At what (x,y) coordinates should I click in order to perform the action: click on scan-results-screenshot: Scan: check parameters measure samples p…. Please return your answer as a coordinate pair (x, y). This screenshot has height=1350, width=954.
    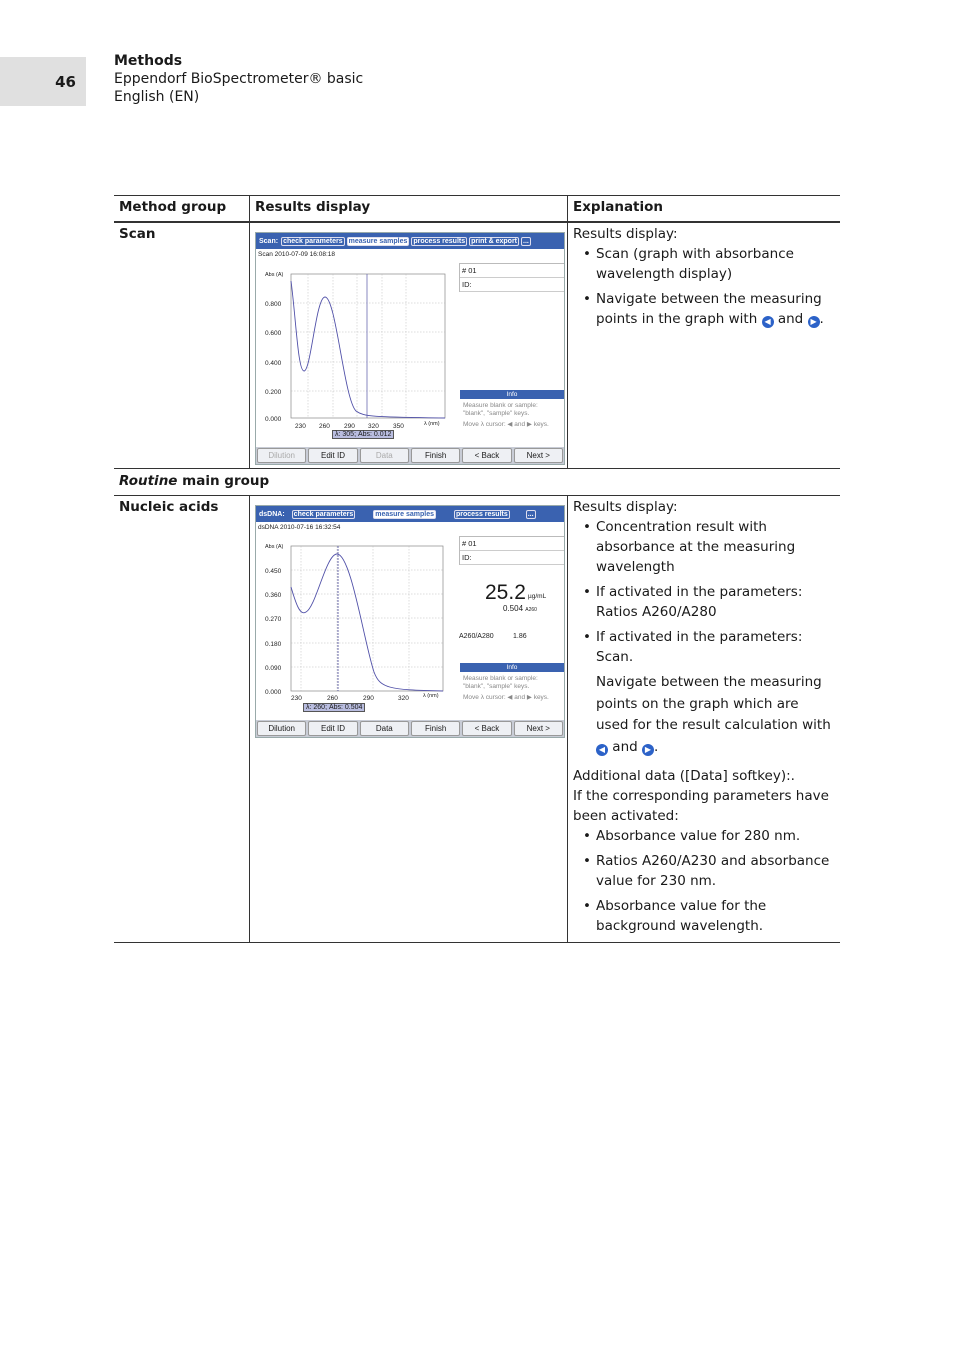
    Looking at the image, I should click on (410, 348).